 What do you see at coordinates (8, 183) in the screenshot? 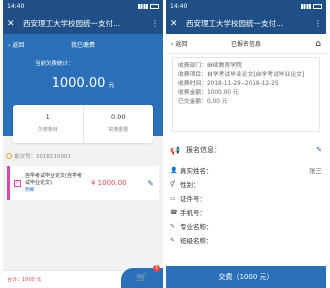
I see `item-accent-bar` at bounding box center [8, 183].